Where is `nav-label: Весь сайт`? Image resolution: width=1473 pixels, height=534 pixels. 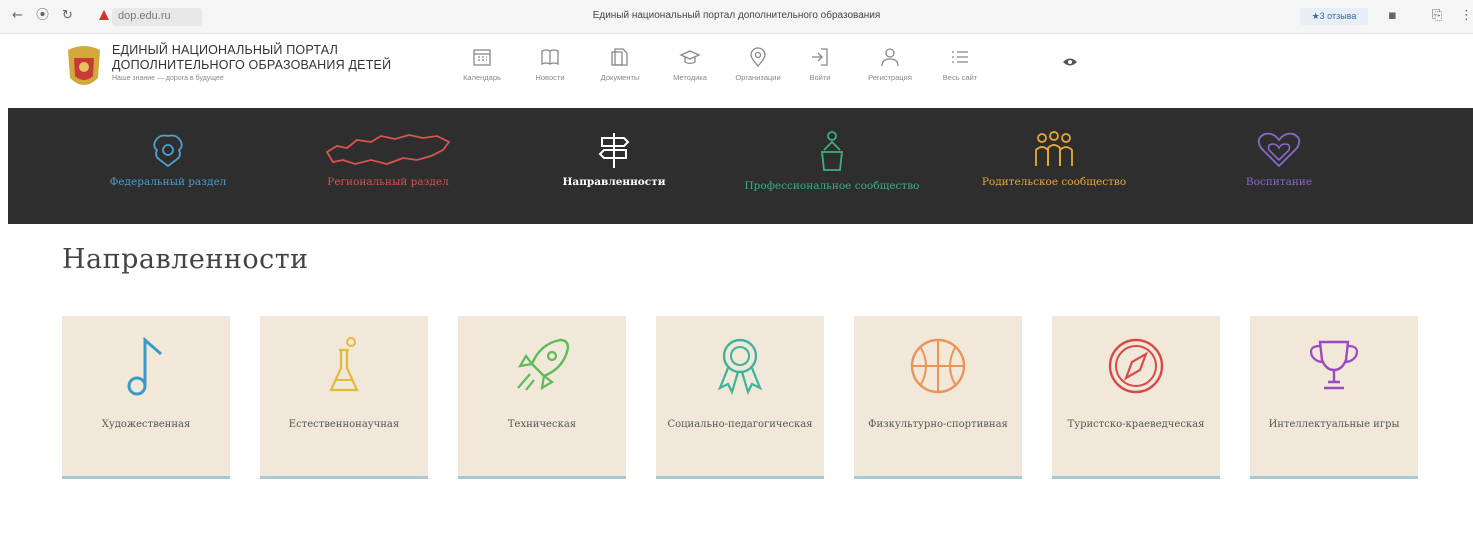 nav-label: Весь сайт is located at coordinates (960, 77).